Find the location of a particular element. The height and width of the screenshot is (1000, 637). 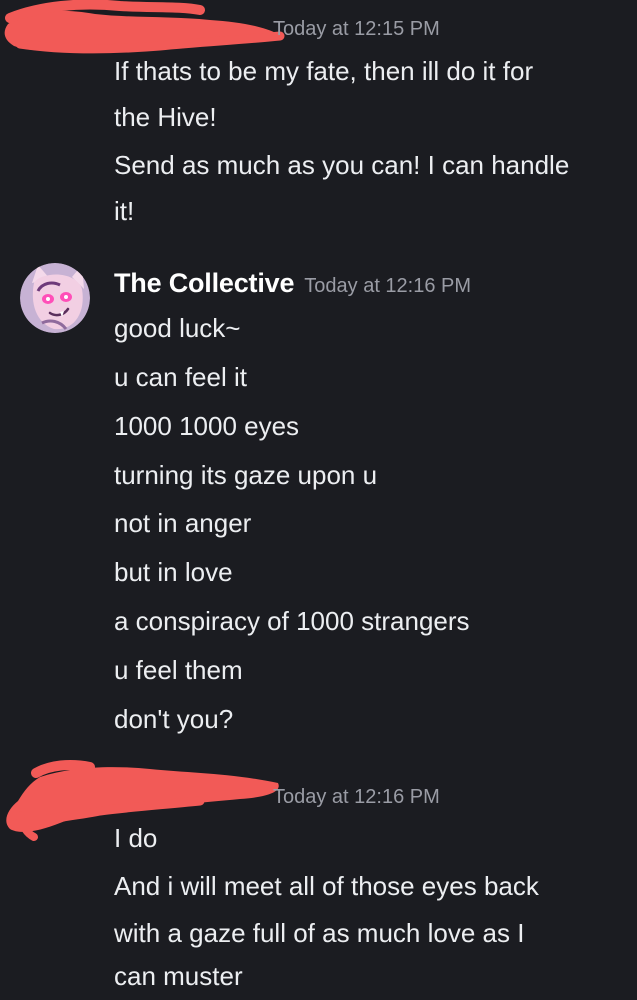

message-2-line-4: turning its gaze upon u is located at coordinates (246, 475).